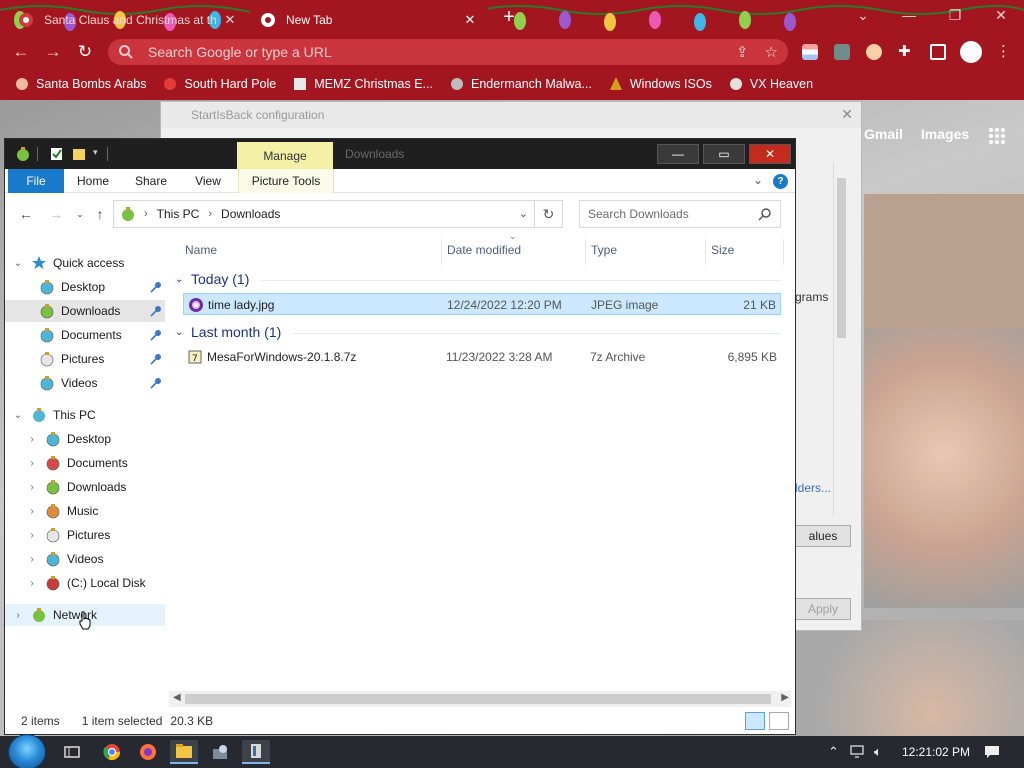  Describe the element at coordinates (208, 181) in the screenshot. I see `ribbon-tab-view: View` at that location.